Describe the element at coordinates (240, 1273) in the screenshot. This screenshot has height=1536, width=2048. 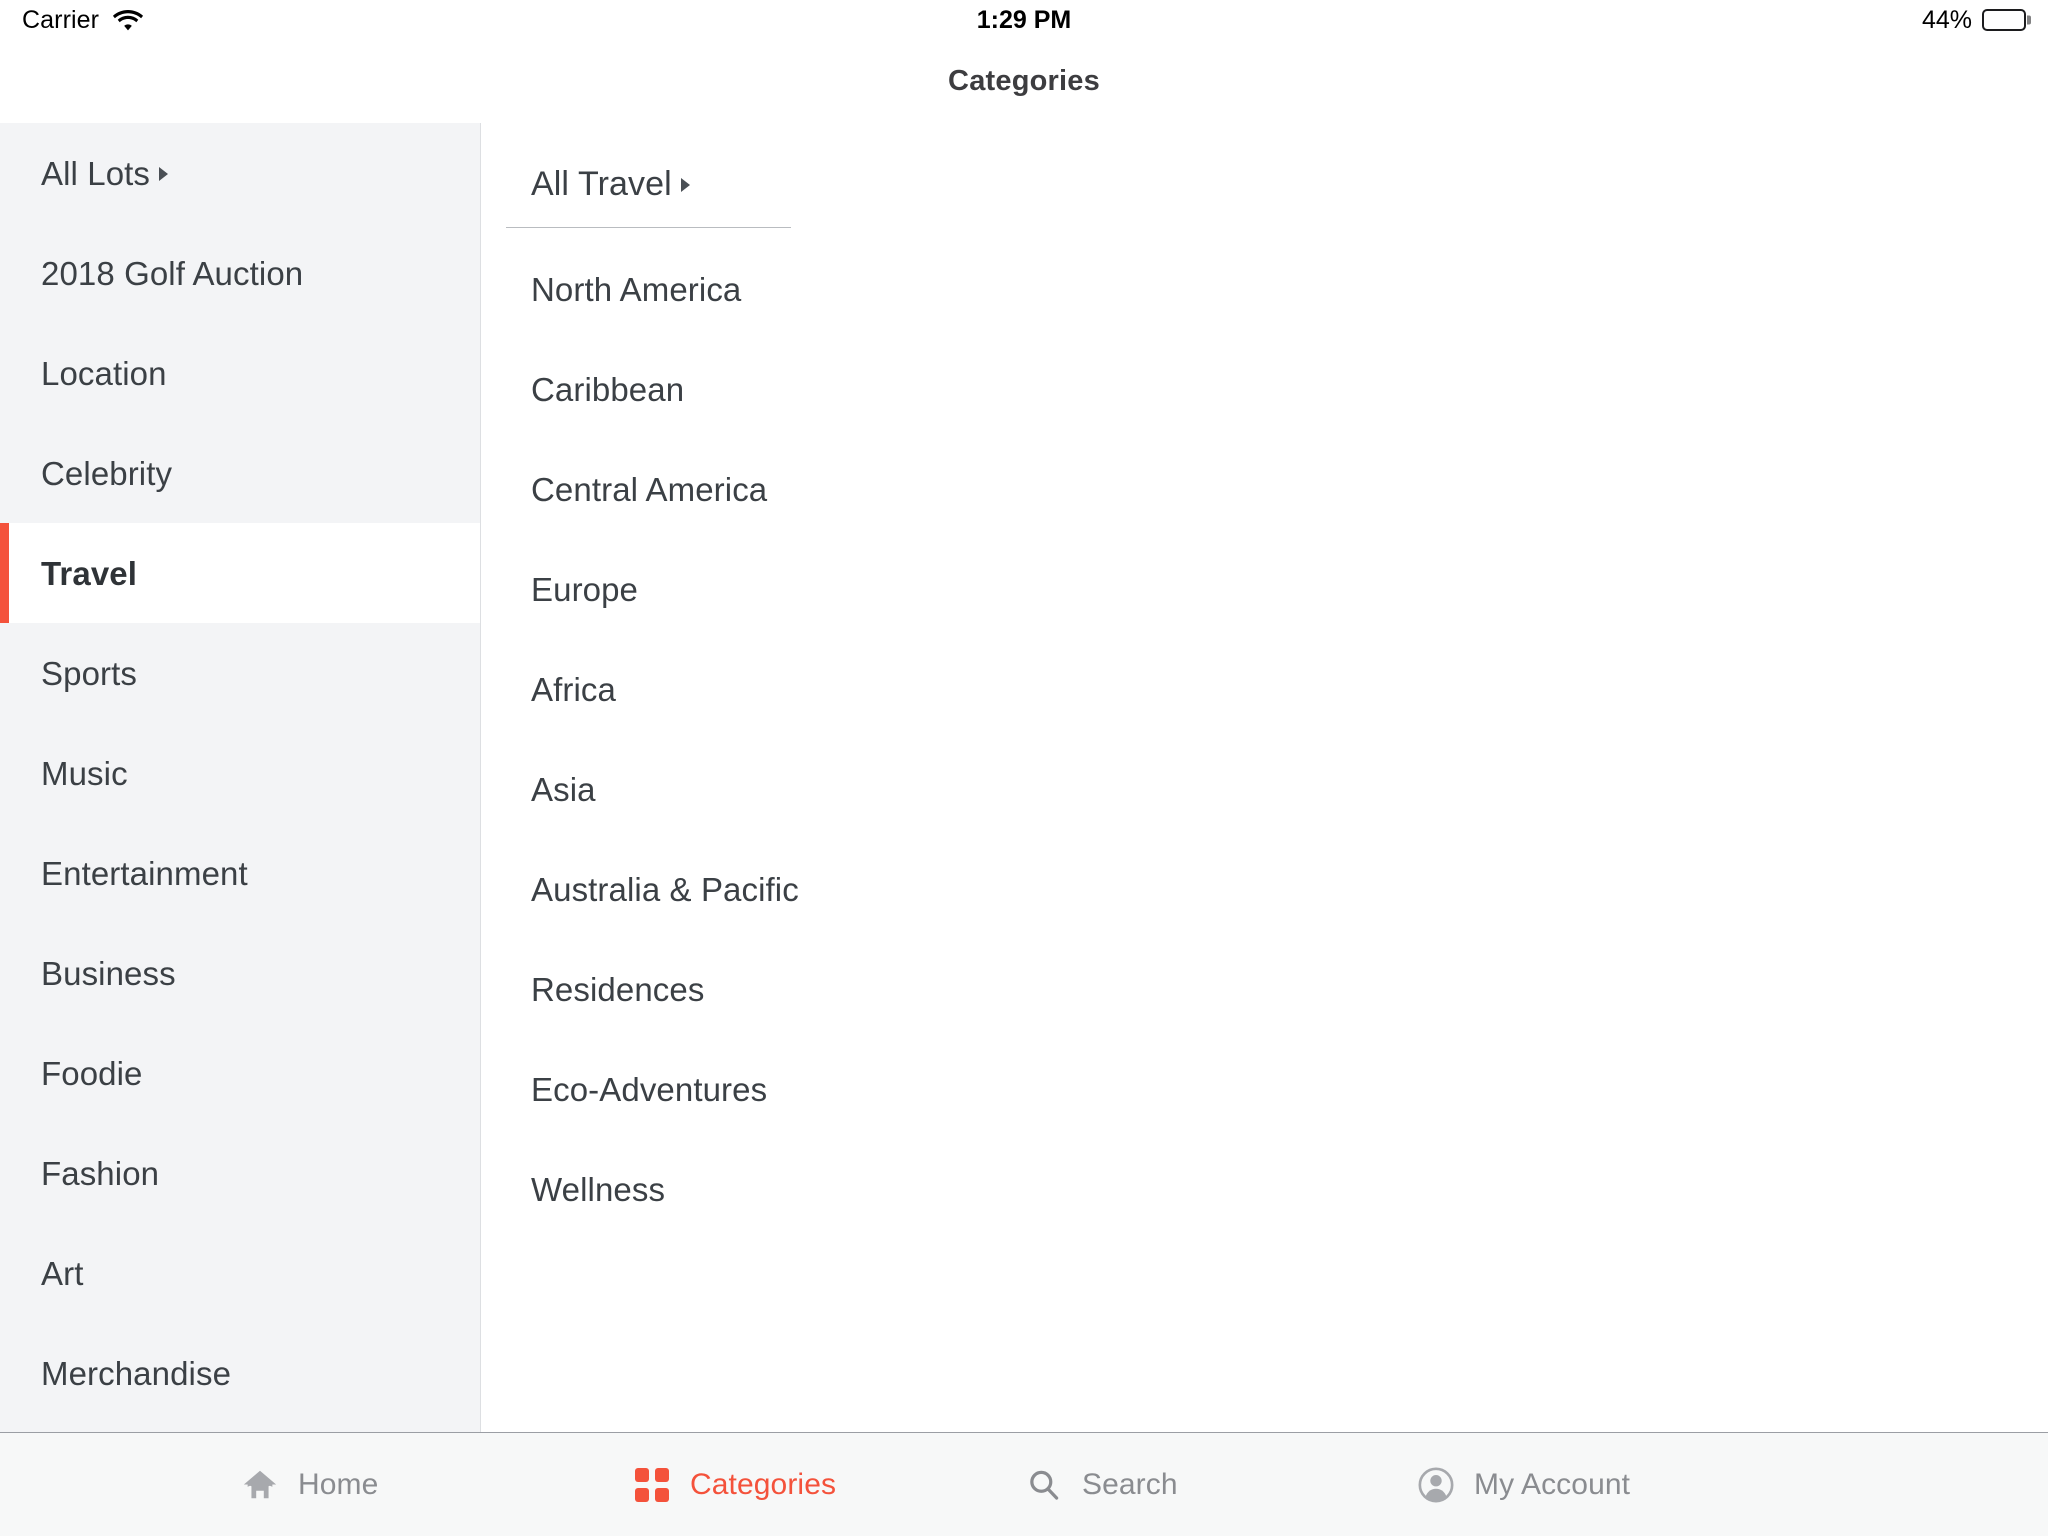
I see `sidebar-item-art: Art` at that location.